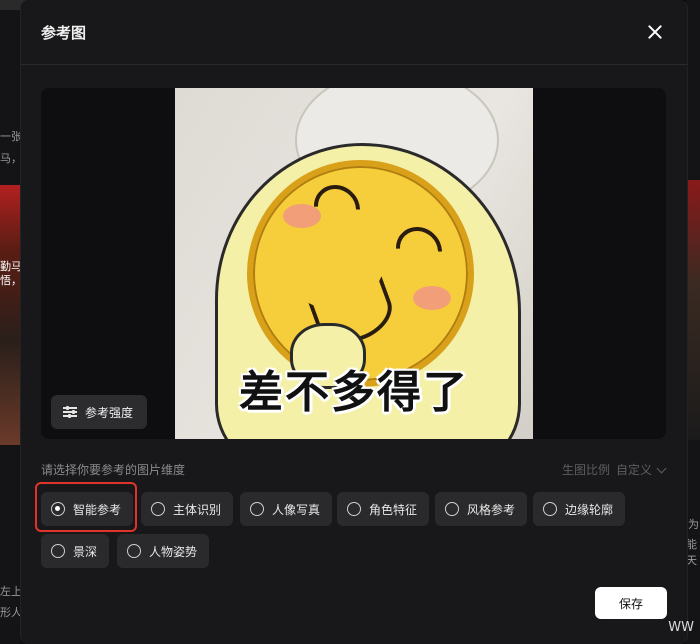 The width and height of the screenshot is (700, 644). I want to click on option-subject-recognition: 主体识别, so click(187, 509).